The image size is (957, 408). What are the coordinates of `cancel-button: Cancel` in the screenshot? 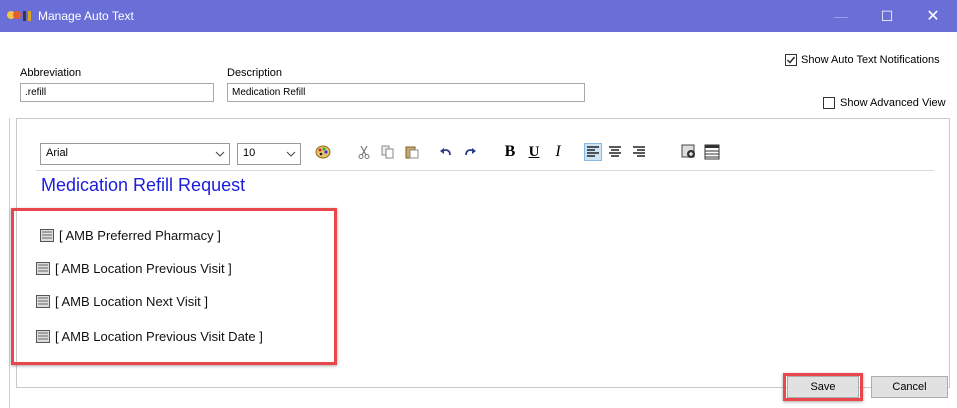 It's located at (909, 387).